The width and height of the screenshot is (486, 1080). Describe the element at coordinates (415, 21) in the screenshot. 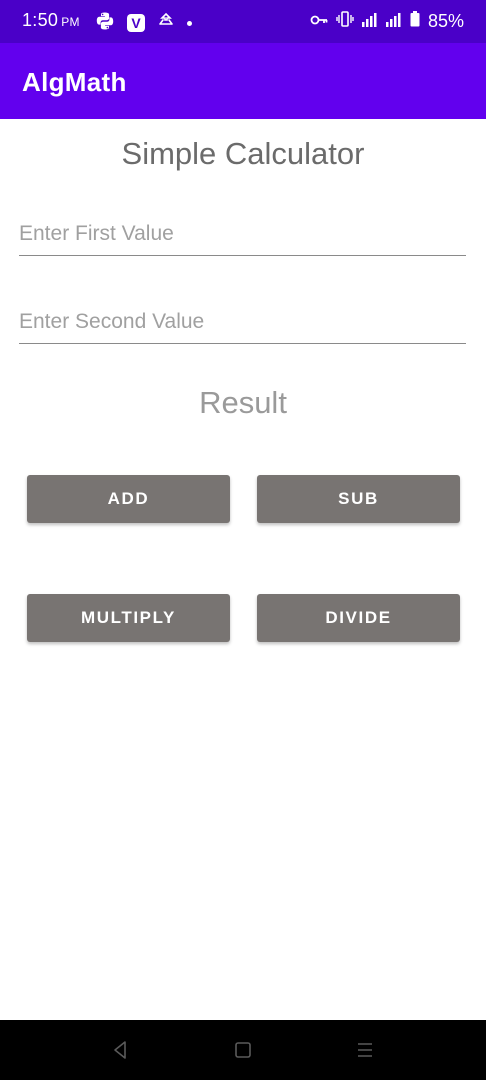

I see `battery-icon` at that location.